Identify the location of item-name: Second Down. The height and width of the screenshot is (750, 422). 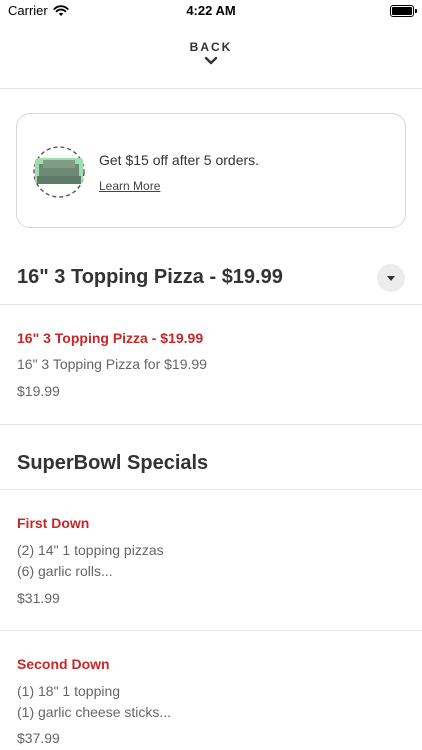
(63, 664).